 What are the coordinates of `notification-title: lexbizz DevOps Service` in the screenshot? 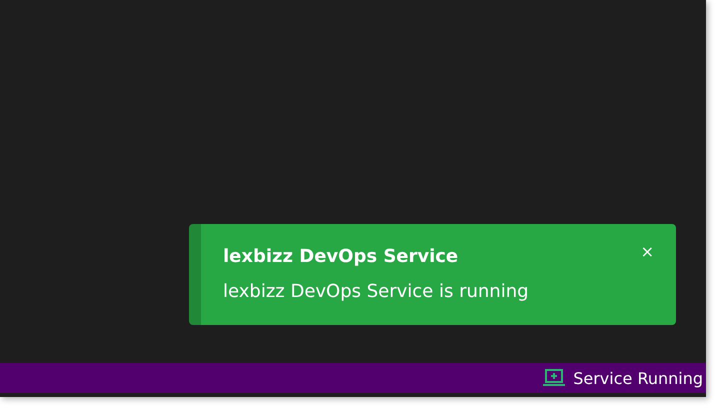 It's located at (341, 256).